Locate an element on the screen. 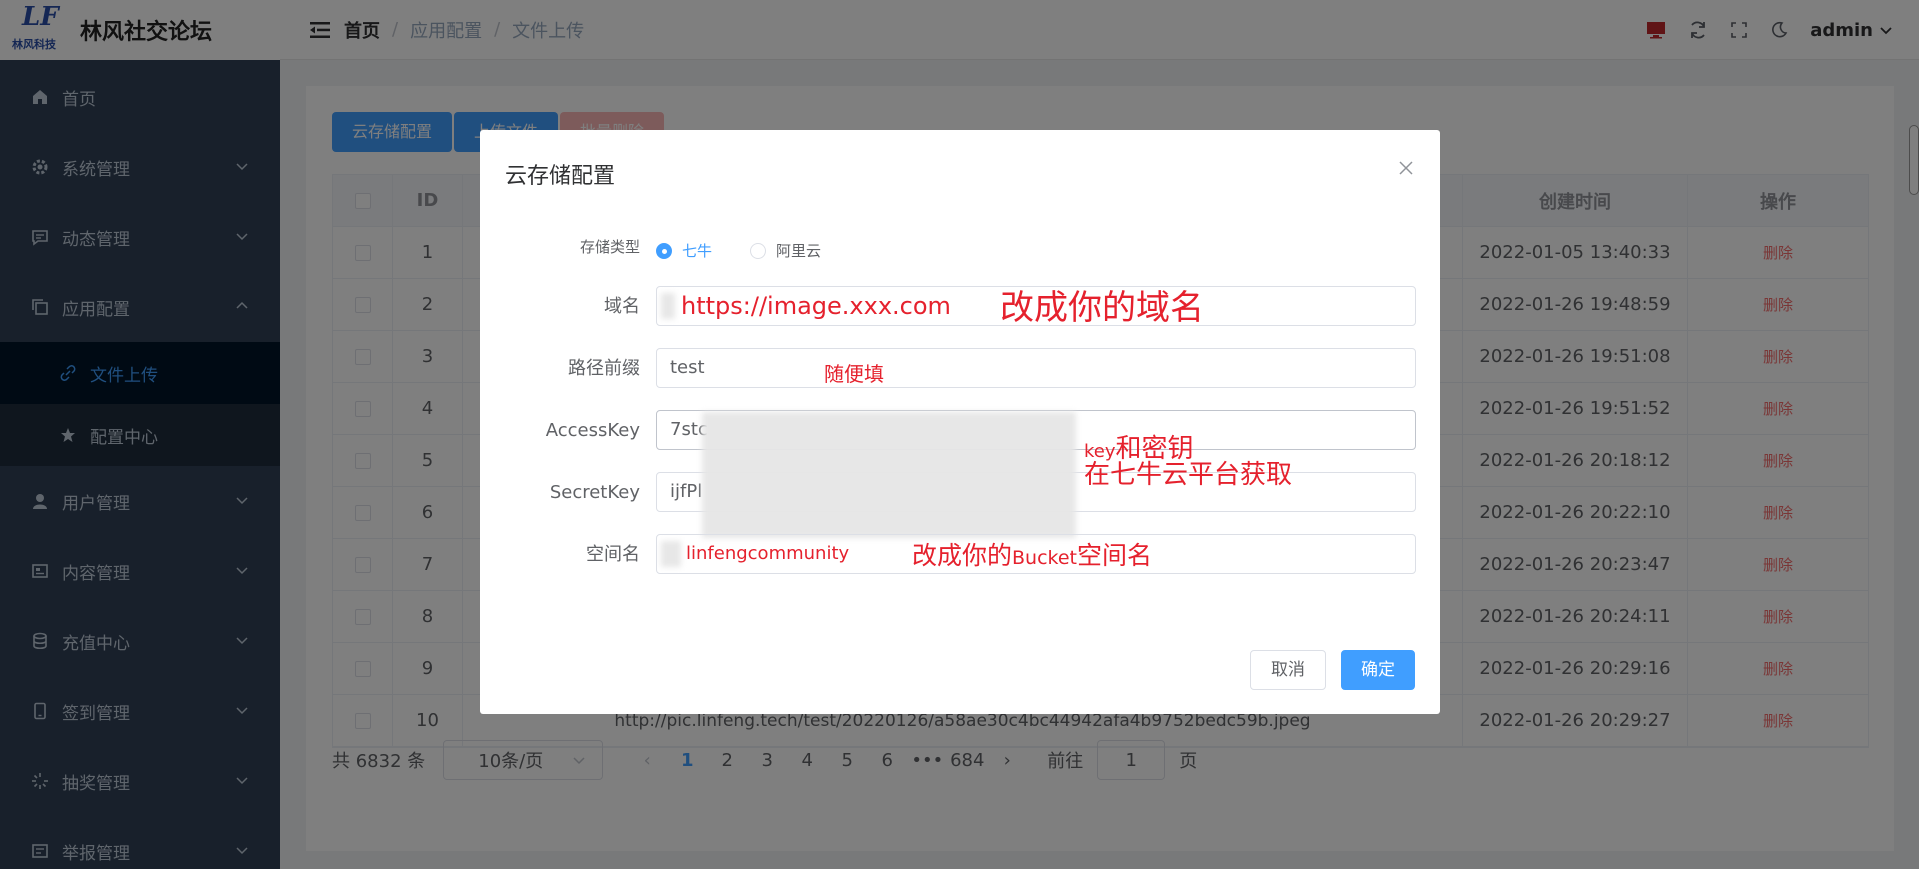 The height and width of the screenshot is (869, 1919). secret-key-label: SecretKey is located at coordinates (594, 492).